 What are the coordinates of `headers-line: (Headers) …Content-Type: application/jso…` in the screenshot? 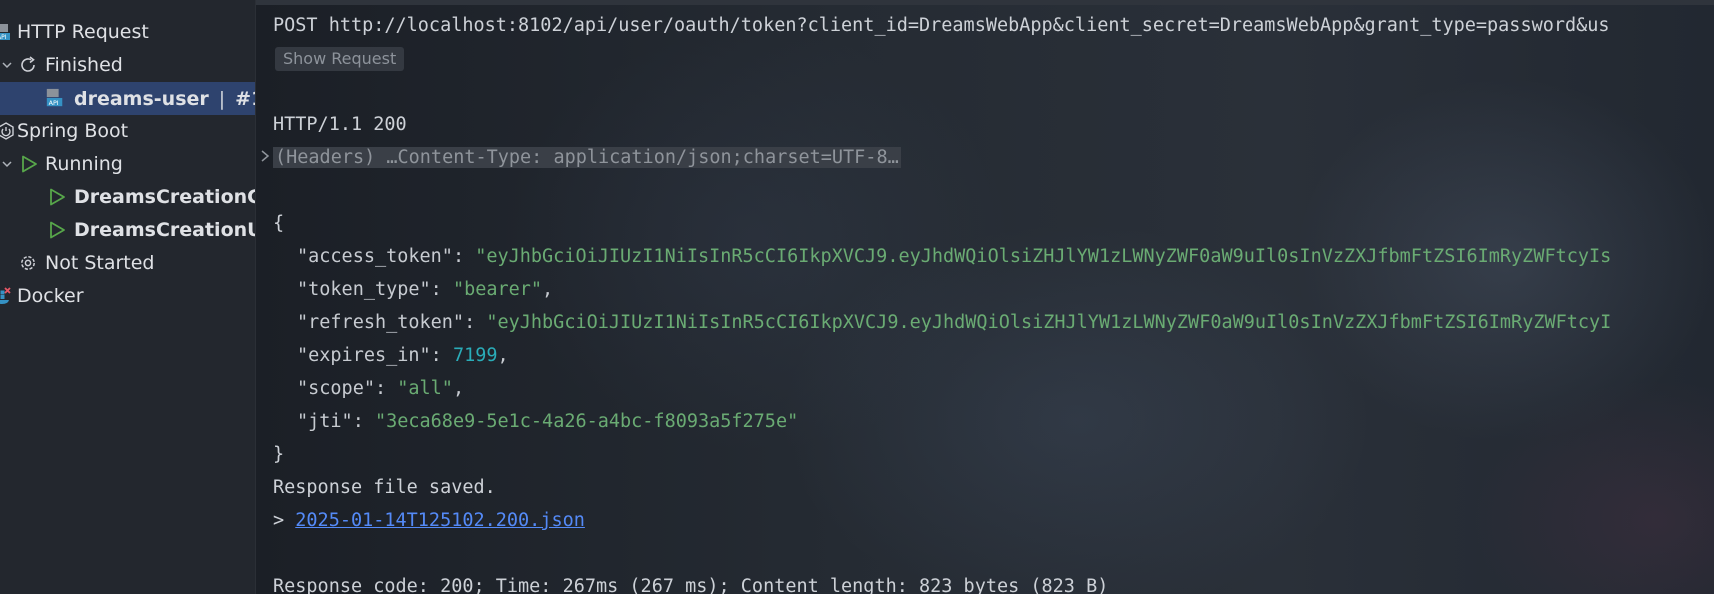 It's located at (587, 158).